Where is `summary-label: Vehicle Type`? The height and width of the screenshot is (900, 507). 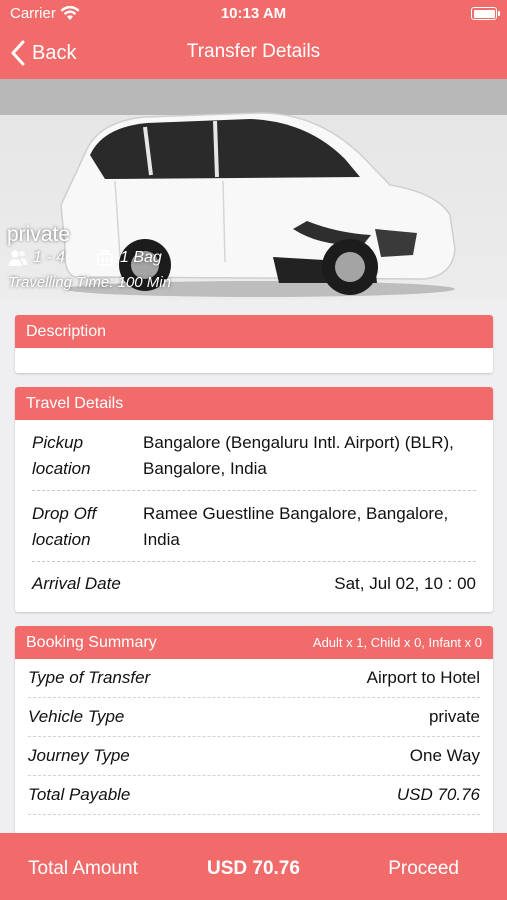 summary-label: Vehicle Type is located at coordinates (76, 716).